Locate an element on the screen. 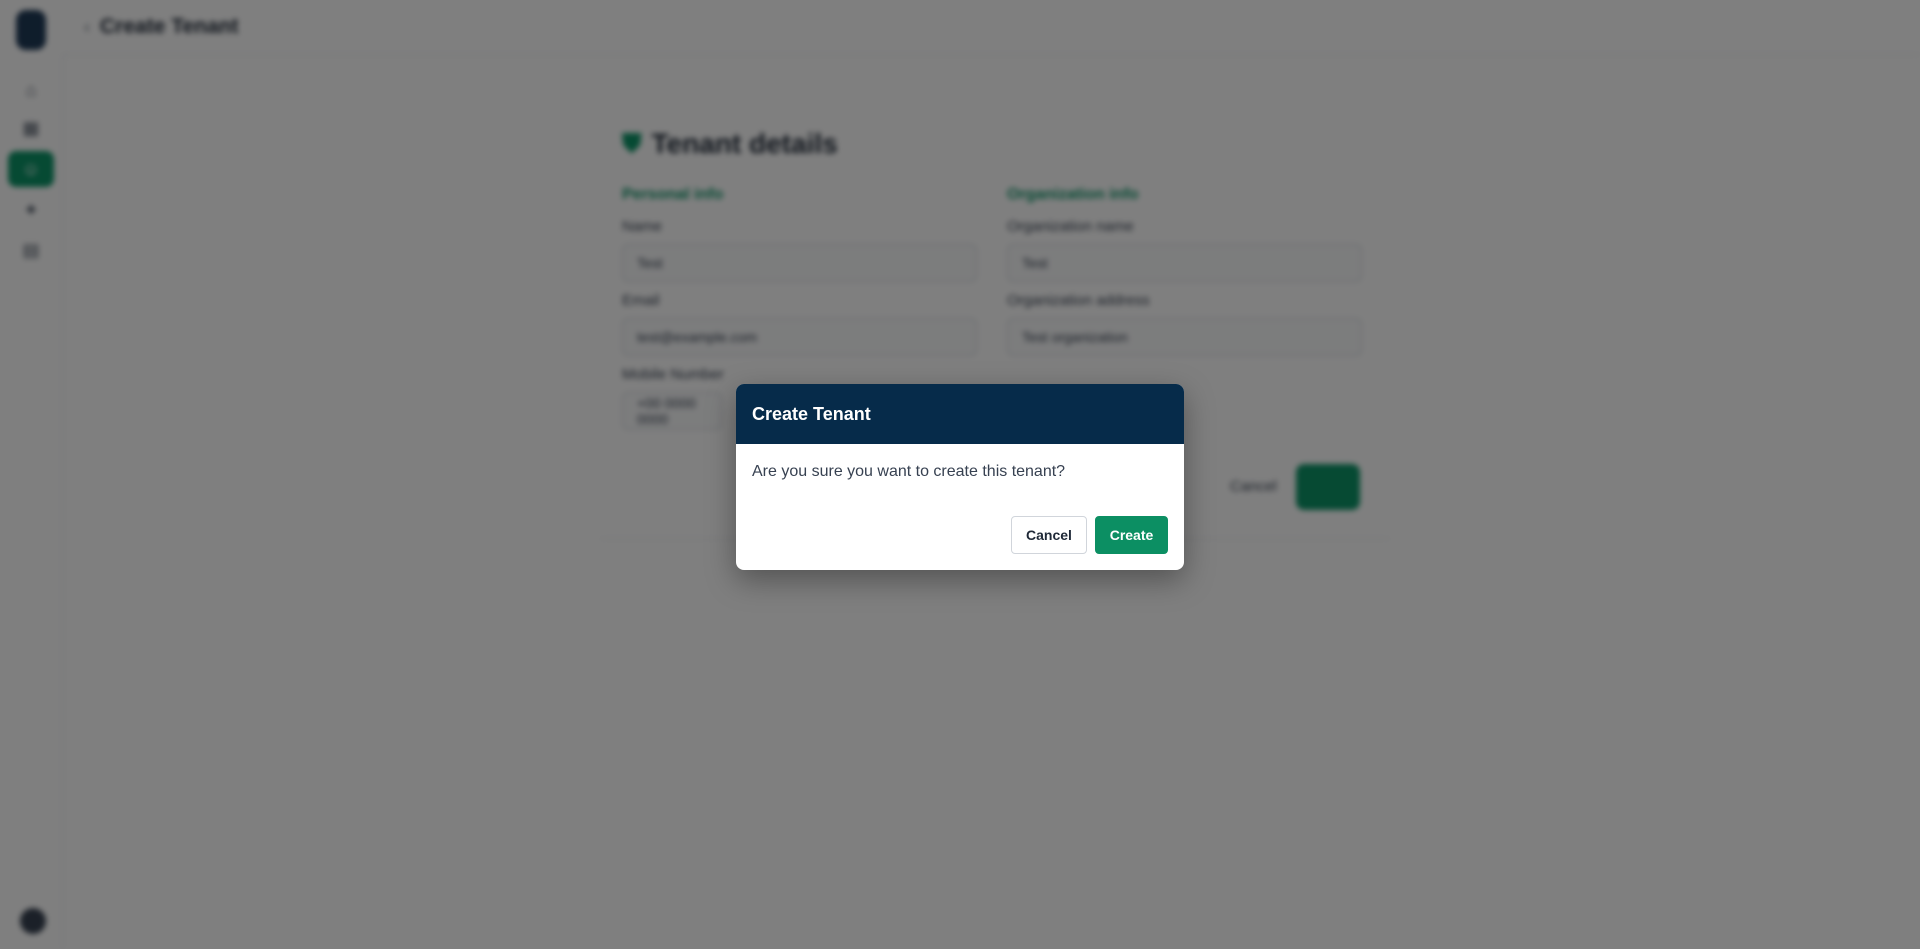 Image resolution: width=1920 pixels, height=949 pixels. cancel-button: Cancel is located at coordinates (1049, 535).